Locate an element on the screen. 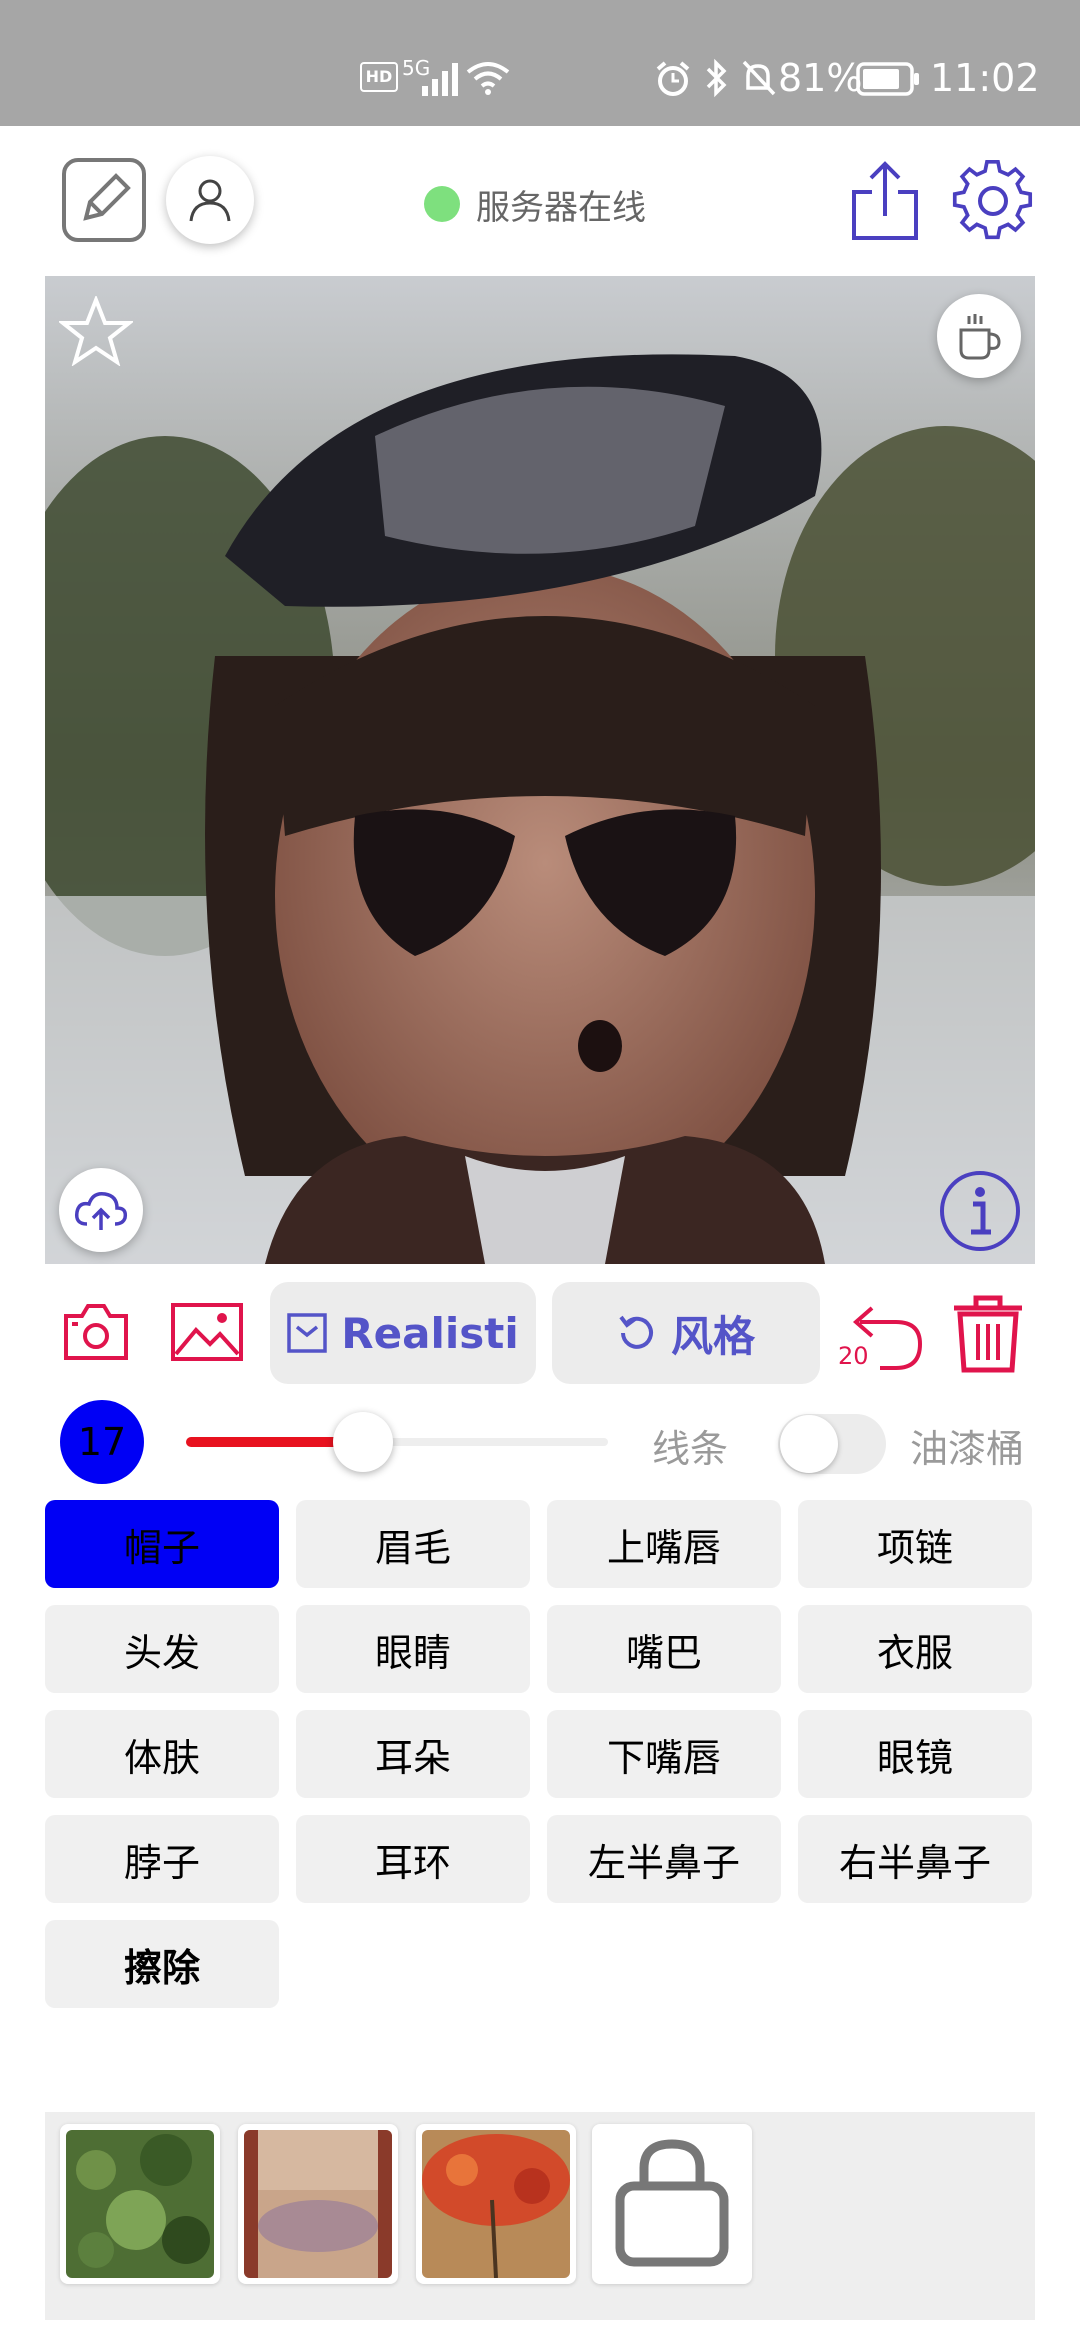 The image size is (1080, 2340). part-label: 头发 is located at coordinates (161, 1652).